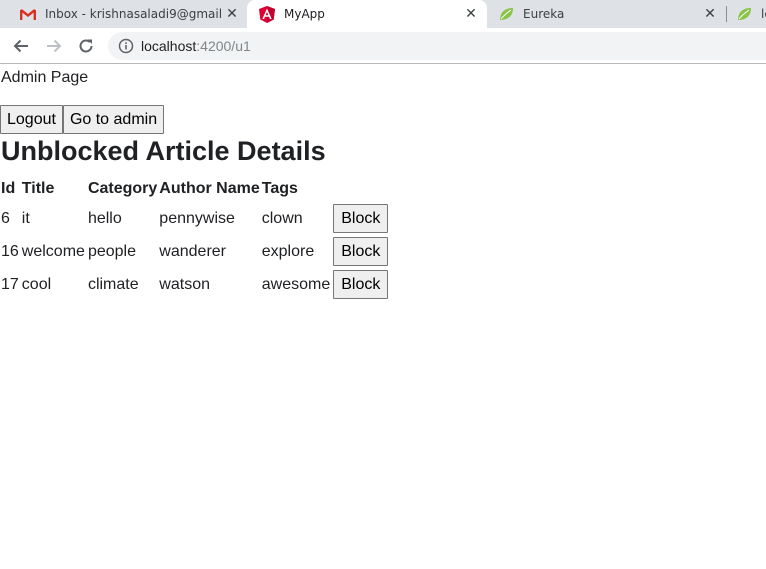 This screenshot has height=569, width=766. I want to click on page-title: Unblocked Article Details, so click(163, 151).